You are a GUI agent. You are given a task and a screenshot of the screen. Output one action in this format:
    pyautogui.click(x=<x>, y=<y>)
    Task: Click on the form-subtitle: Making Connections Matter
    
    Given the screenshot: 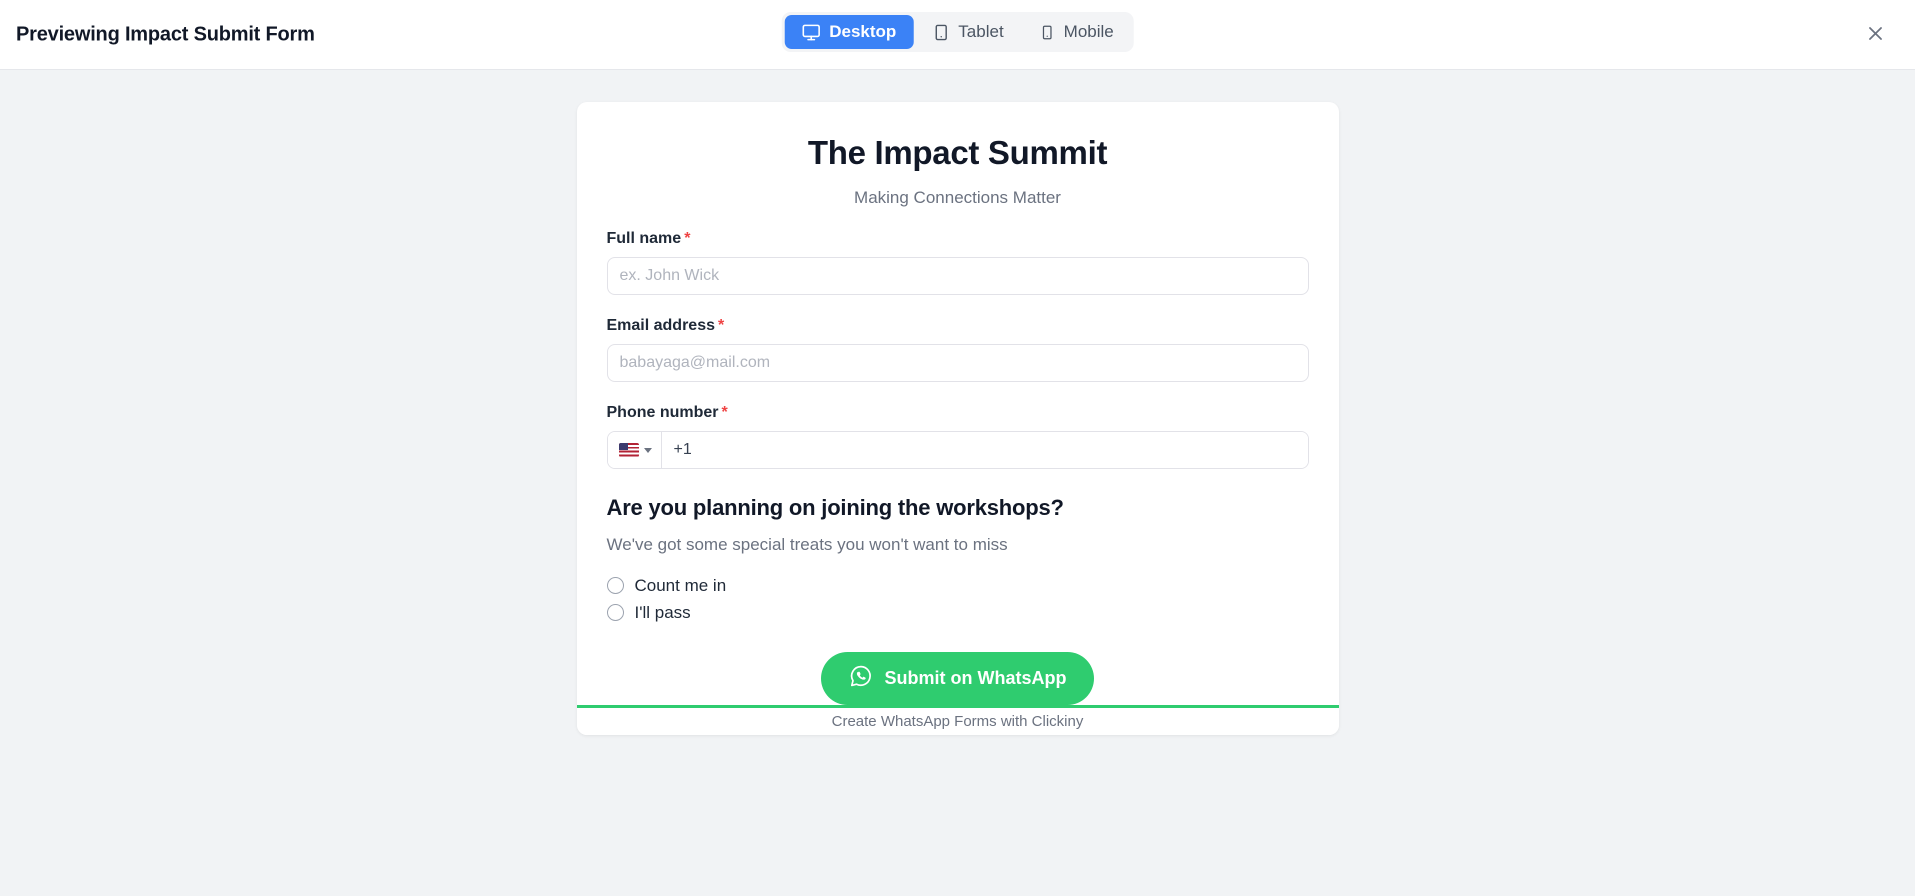 What is the action you would take?
    pyautogui.click(x=957, y=197)
    